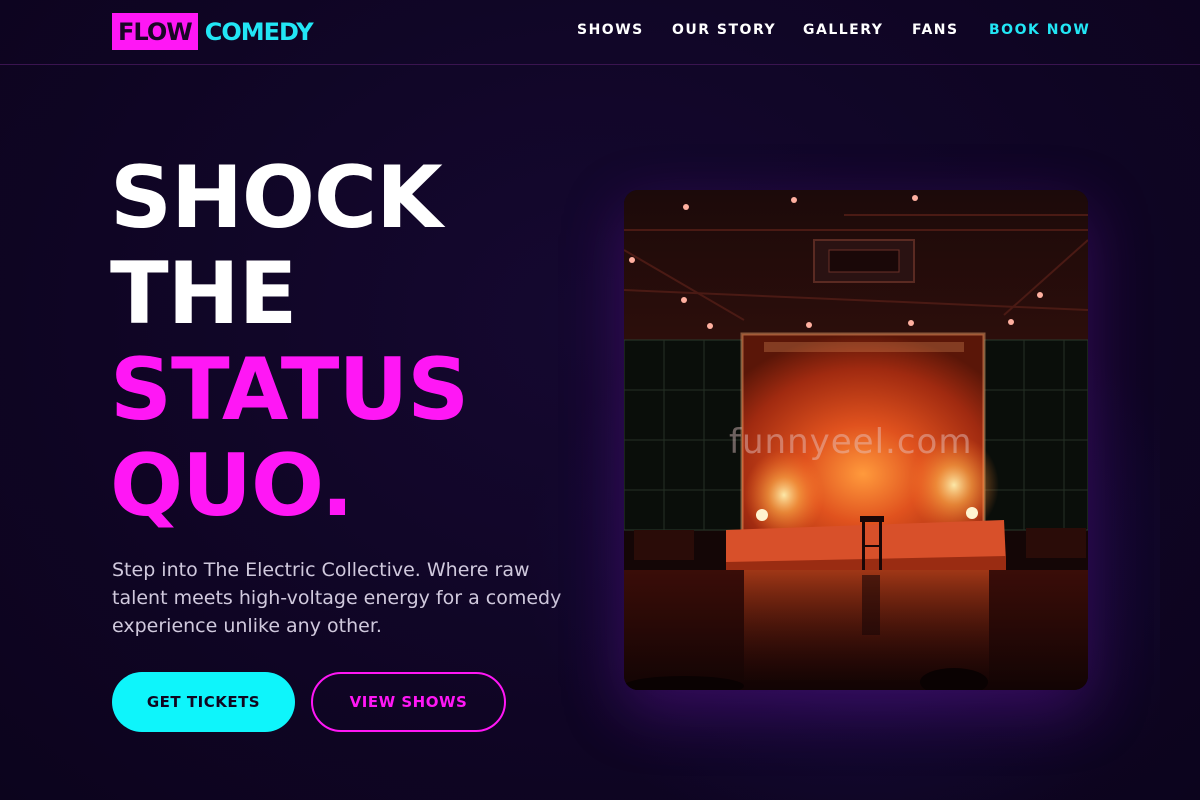 This screenshot has height=800, width=1200. What do you see at coordinates (724, 30) in the screenshot?
I see `nav-item-our-story: OUR STORY` at bounding box center [724, 30].